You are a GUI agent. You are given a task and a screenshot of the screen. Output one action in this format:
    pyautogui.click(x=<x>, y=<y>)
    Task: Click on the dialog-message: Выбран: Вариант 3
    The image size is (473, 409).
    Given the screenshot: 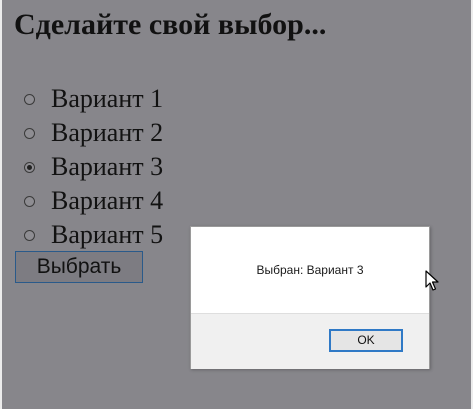 What is the action you would take?
    pyautogui.click(x=310, y=270)
    